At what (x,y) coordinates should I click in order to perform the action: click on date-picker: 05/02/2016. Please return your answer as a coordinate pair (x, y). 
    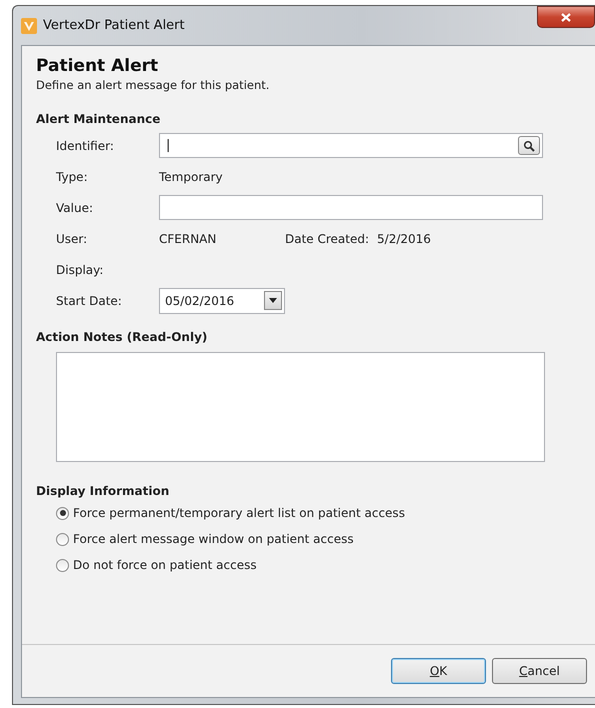
    Looking at the image, I should click on (222, 301).